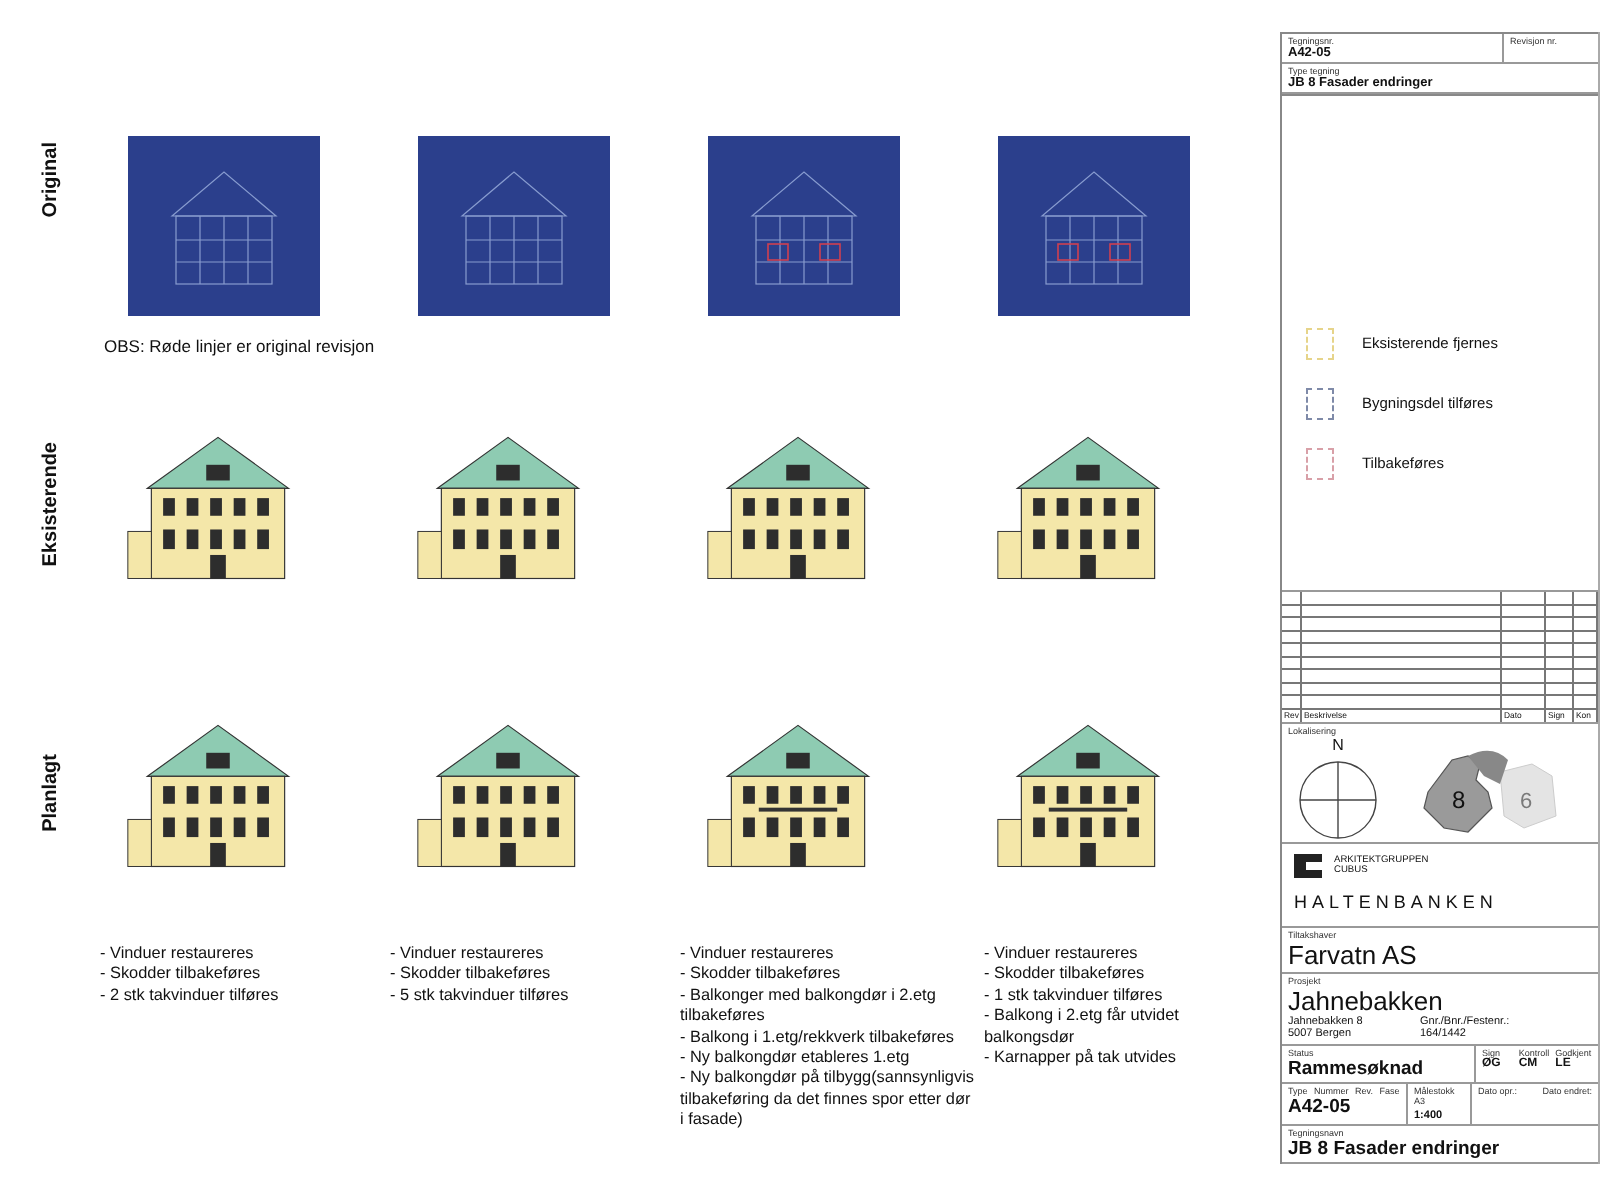 This screenshot has width=1600, height=1200. I want to click on status-value: Rammesøknad, so click(1357, 1069).